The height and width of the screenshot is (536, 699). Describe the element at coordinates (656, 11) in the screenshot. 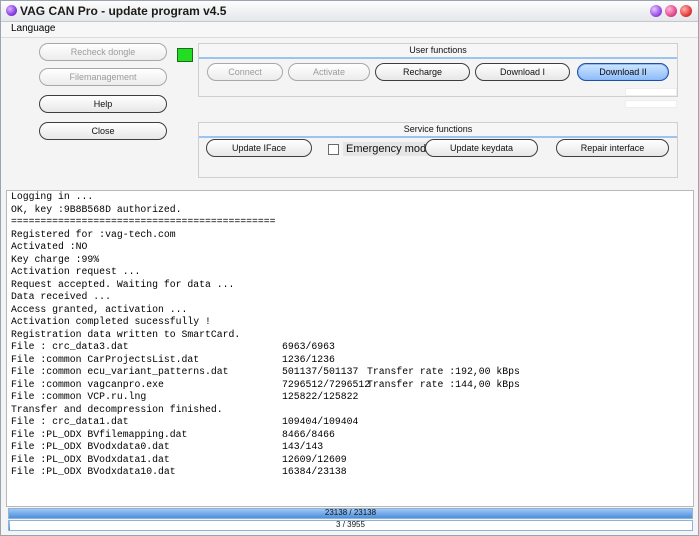

I see `minimize-icon` at that location.